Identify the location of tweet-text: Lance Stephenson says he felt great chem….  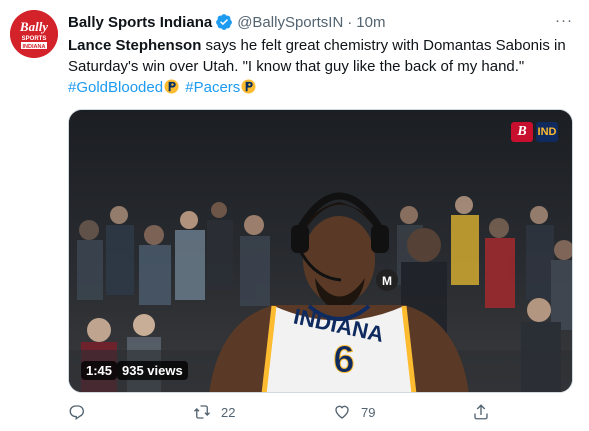
(320, 66).